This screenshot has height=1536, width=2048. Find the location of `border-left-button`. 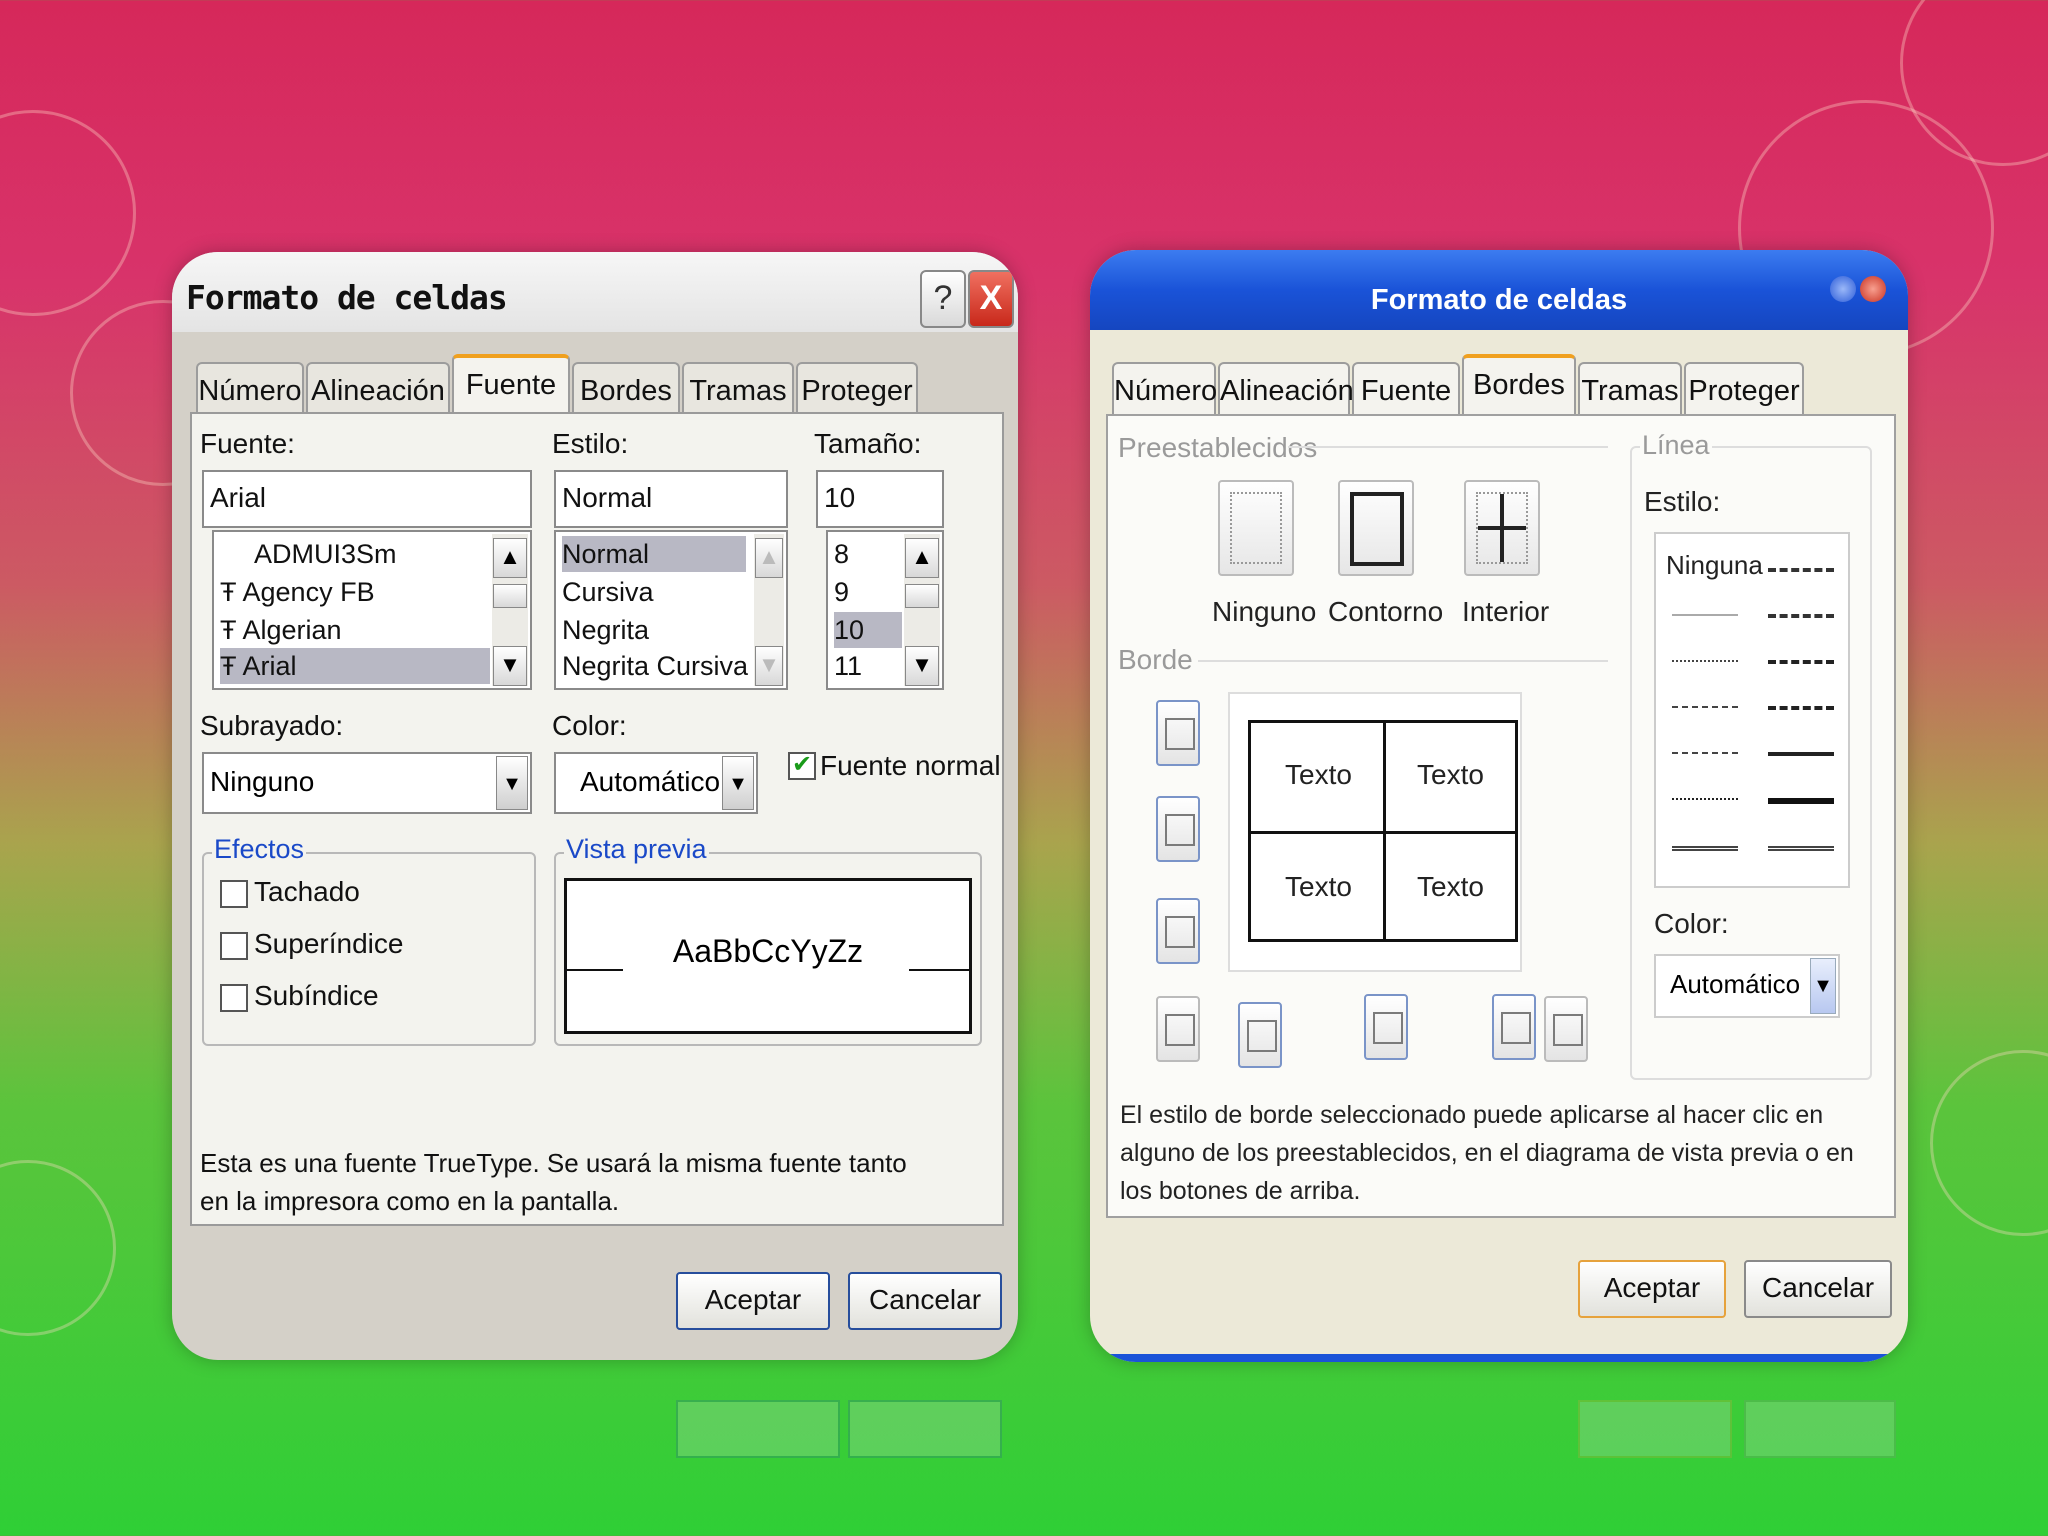

border-left-button is located at coordinates (1260, 1035).